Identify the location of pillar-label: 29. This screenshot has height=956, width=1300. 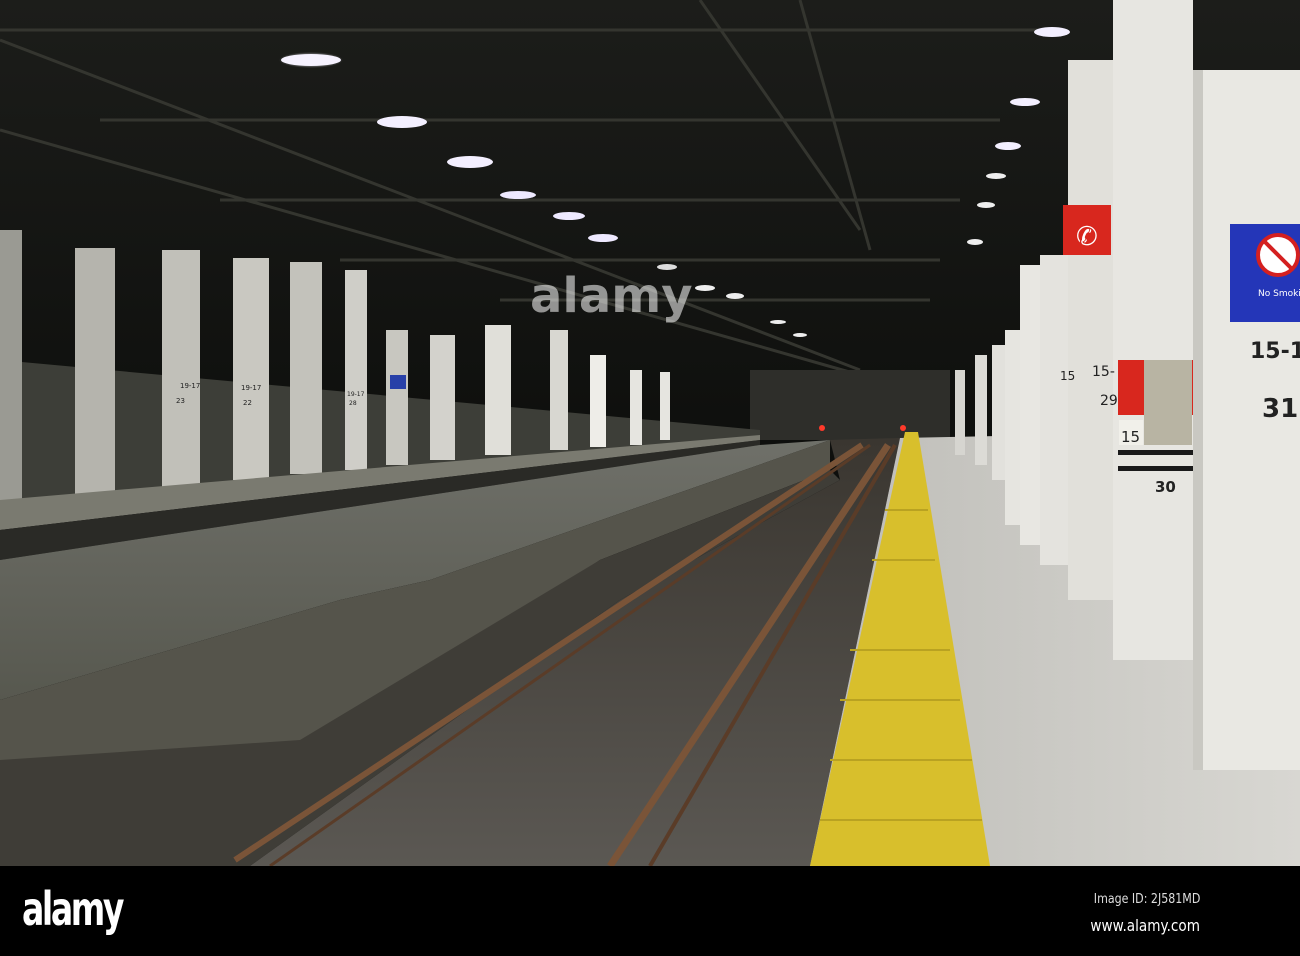
(1109, 401).